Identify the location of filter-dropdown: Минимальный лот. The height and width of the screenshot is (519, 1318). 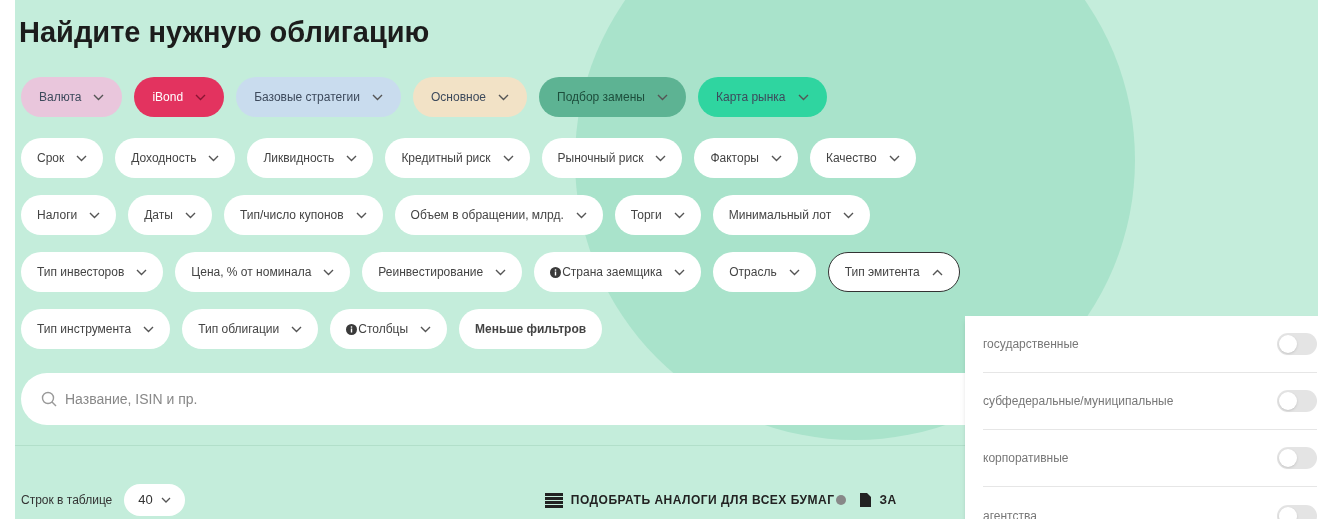
(791, 215).